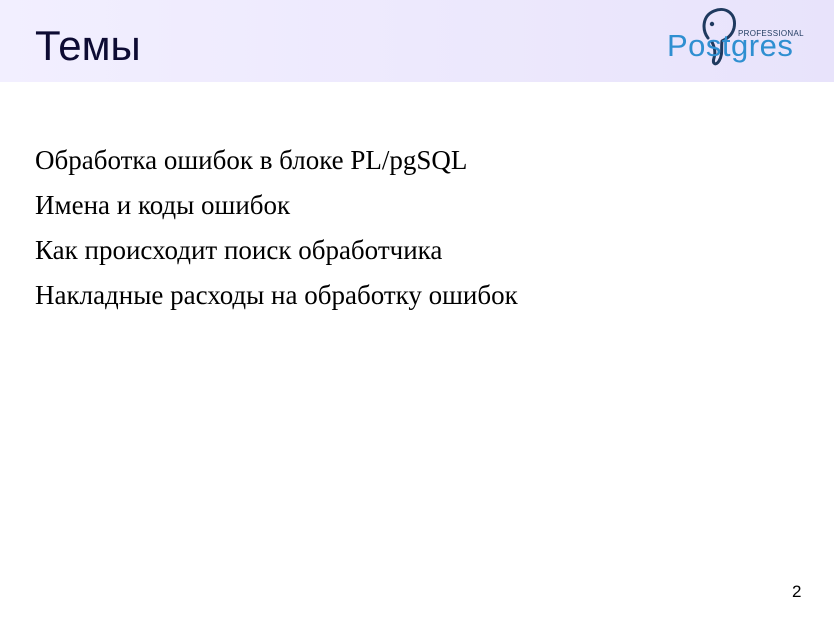 Image resolution: width=834 pixels, height=627 pixels. Describe the element at coordinates (417, 41) in the screenshot. I see `slide-header: Темы PROFESSIONAL Postgres` at that location.